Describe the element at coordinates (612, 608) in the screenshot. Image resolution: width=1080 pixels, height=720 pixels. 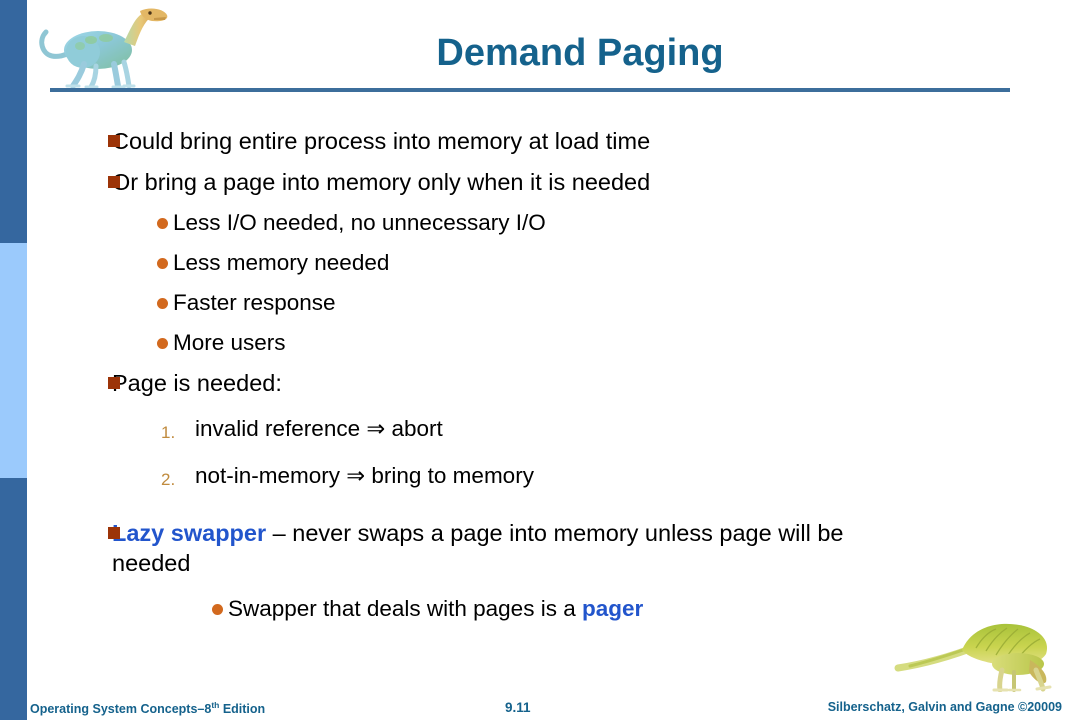
I see `term-highlight: pager` at that location.